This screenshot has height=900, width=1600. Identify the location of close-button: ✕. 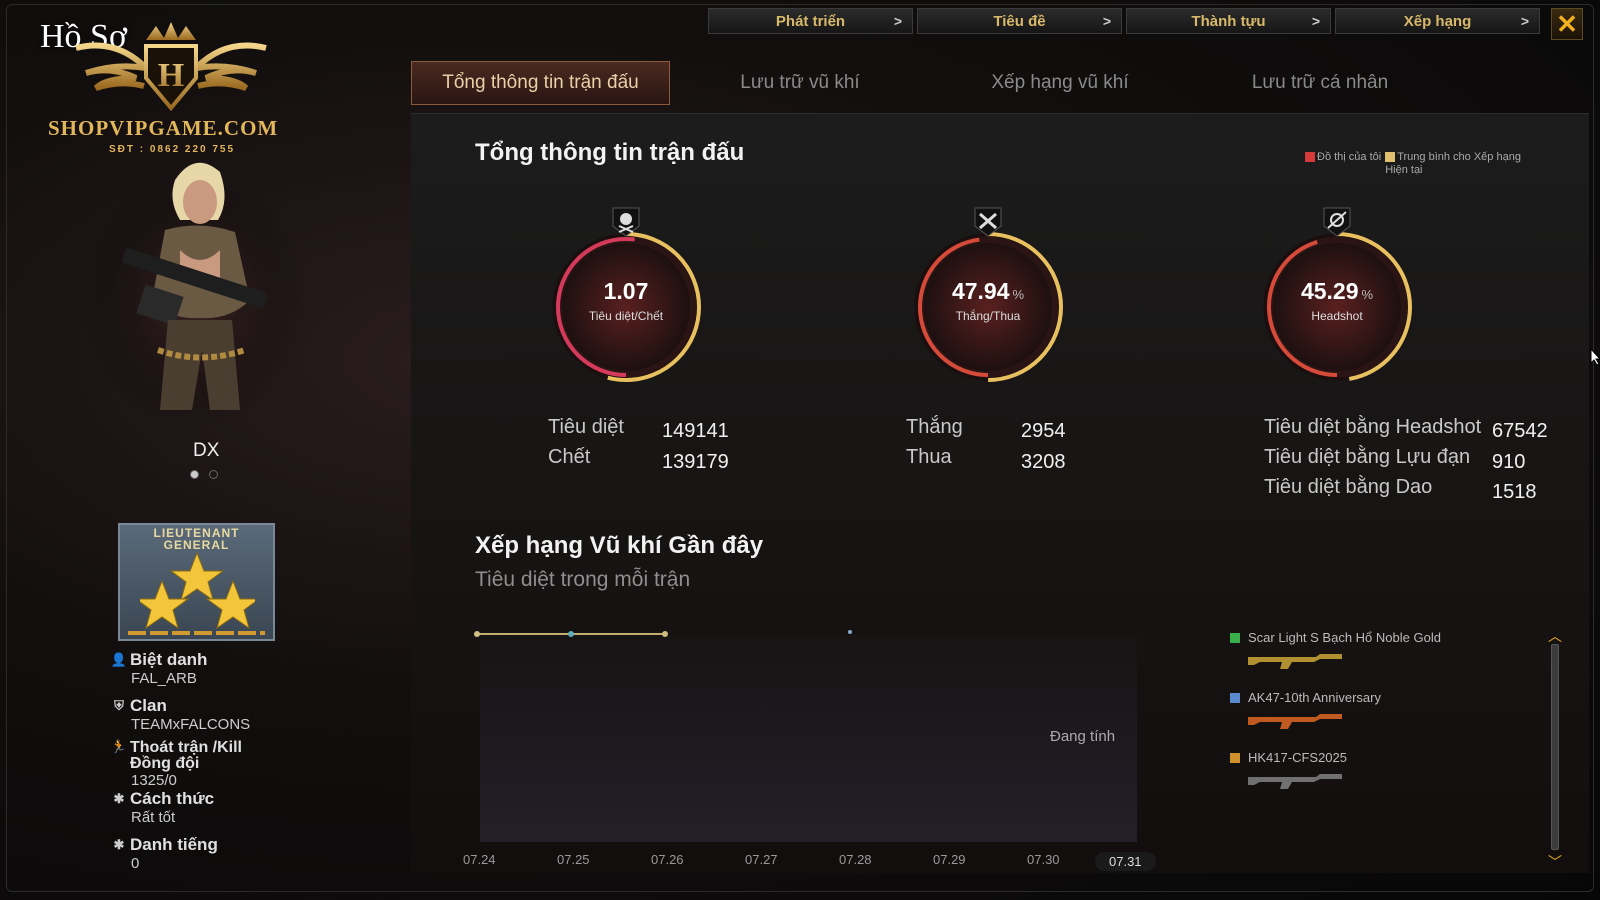
(1567, 24).